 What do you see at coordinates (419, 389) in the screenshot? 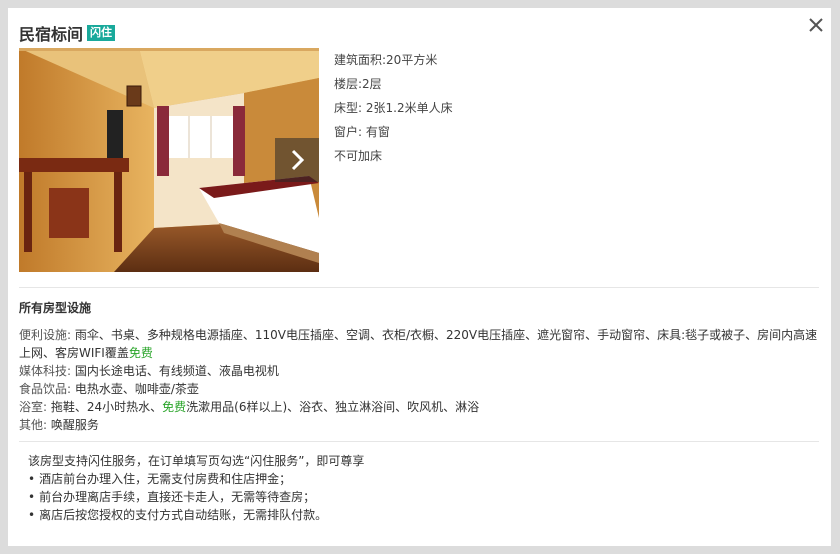
I see `facility-row-food: 食品饮品: 电热水壶、咖啡壶/茶壶` at bounding box center [419, 389].